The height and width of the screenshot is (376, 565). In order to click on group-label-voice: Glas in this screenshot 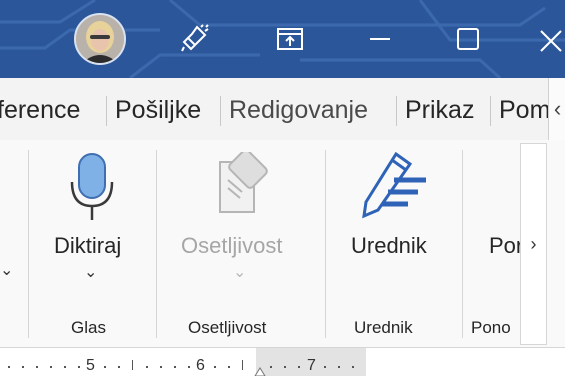, I will do `click(88, 327)`.